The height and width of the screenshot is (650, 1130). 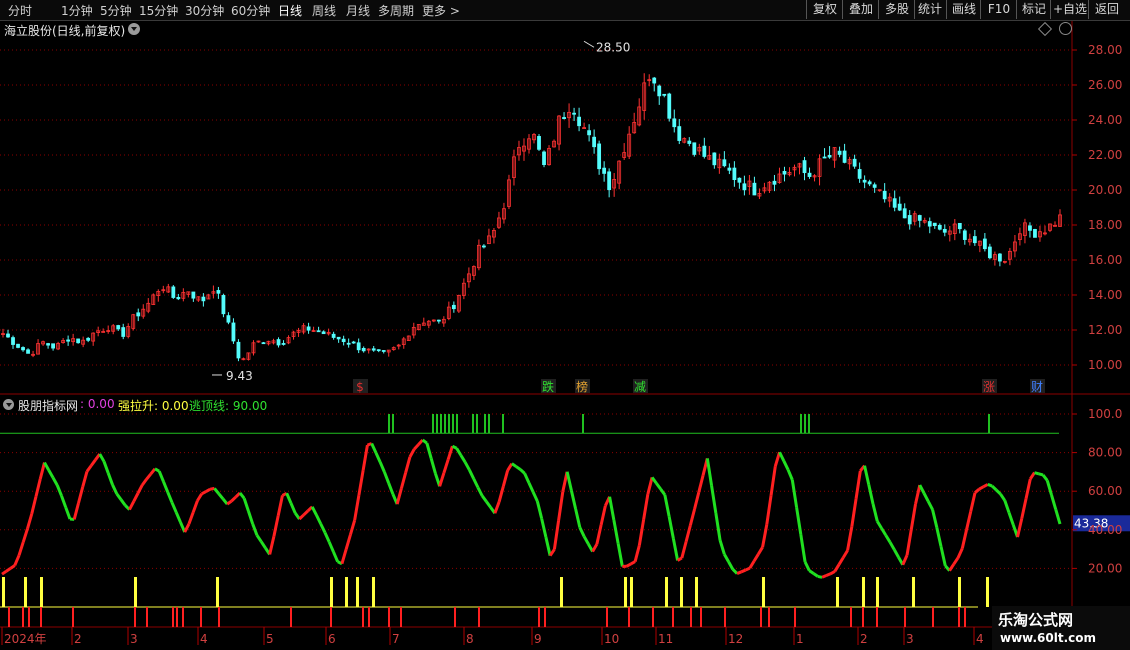 I want to click on tab-60min: 60分钟, so click(x=250, y=10).